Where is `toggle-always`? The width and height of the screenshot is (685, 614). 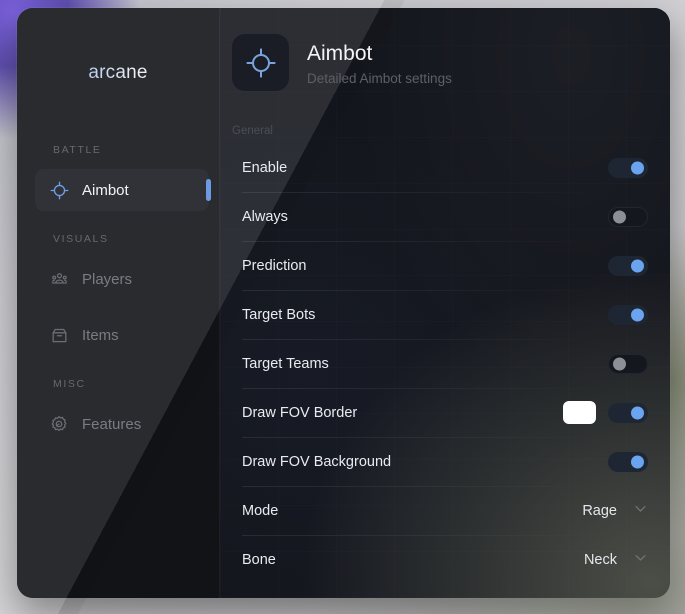
toggle-always is located at coordinates (628, 216).